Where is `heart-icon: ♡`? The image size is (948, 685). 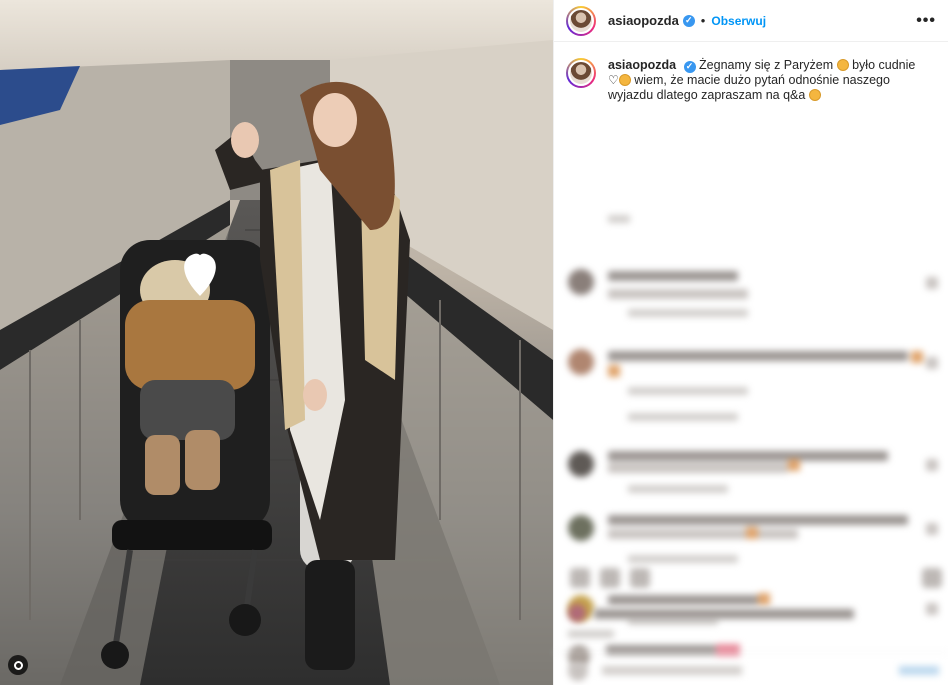
heart-icon: ♡ is located at coordinates (613, 80).